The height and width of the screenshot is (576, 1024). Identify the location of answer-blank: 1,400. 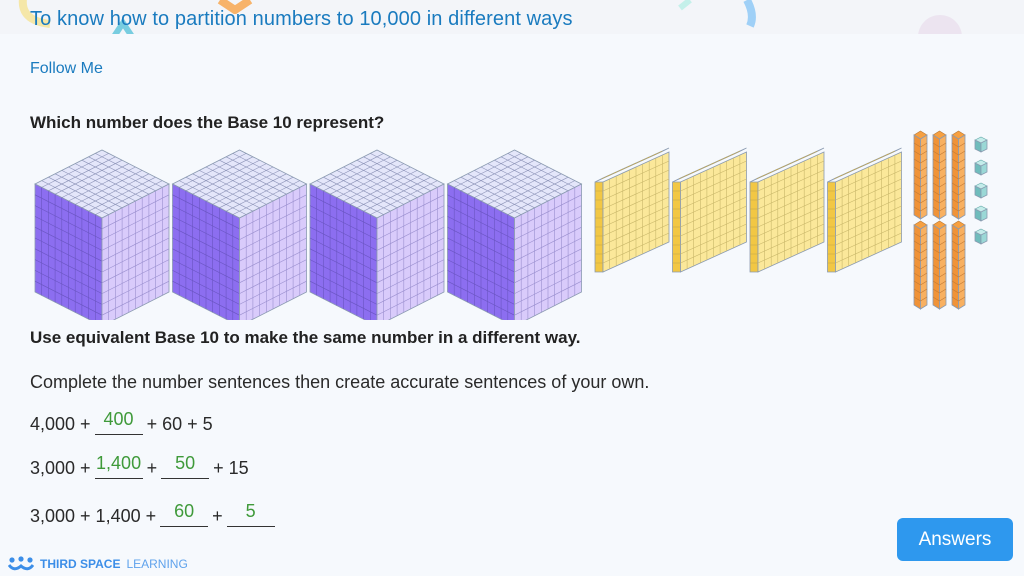
(118, 466).